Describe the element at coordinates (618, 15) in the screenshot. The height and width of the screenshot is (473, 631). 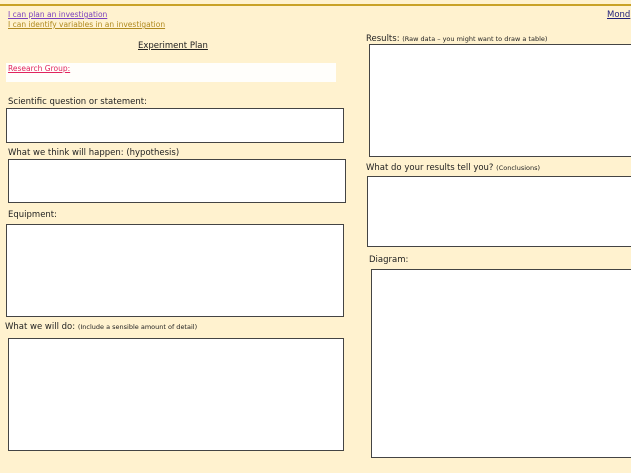
I see `date-heading: Mond` at that location.